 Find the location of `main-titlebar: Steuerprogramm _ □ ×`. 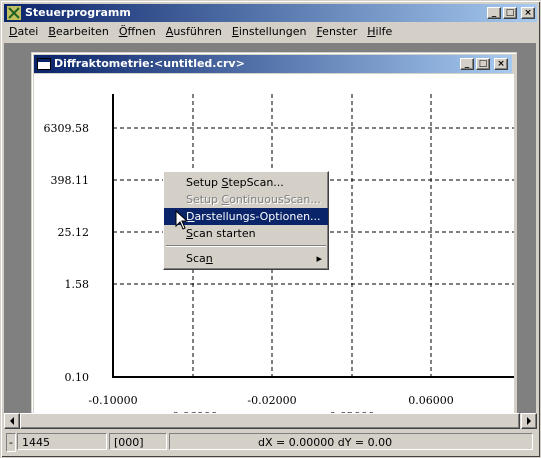

main-titlebar: Steuerprogramm _ □ × is located at coordinates (270, 13).